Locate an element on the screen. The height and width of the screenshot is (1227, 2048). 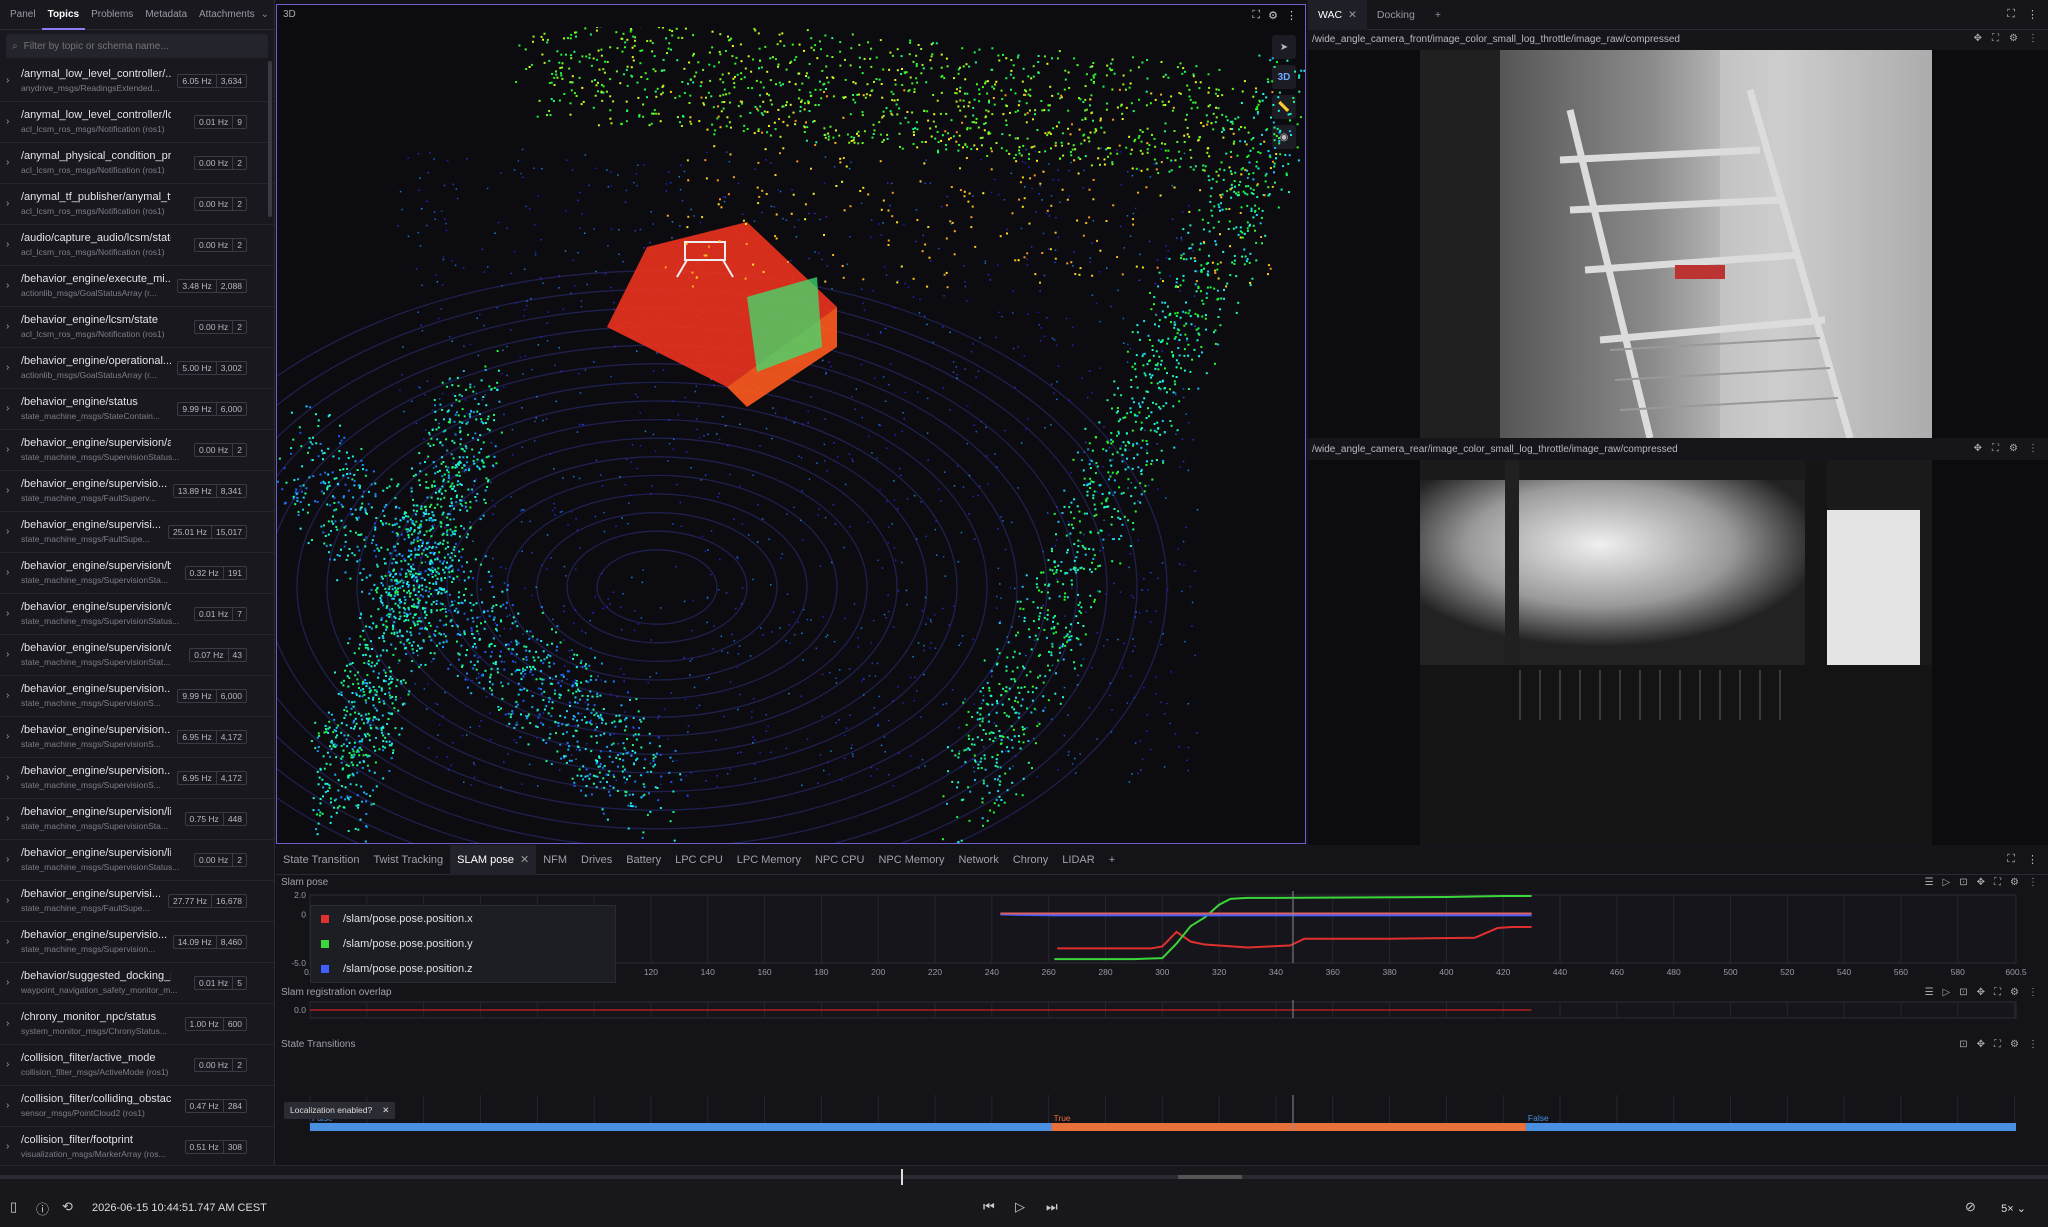
camera-icon: ⊡ is located at coordinates (1963, 882).